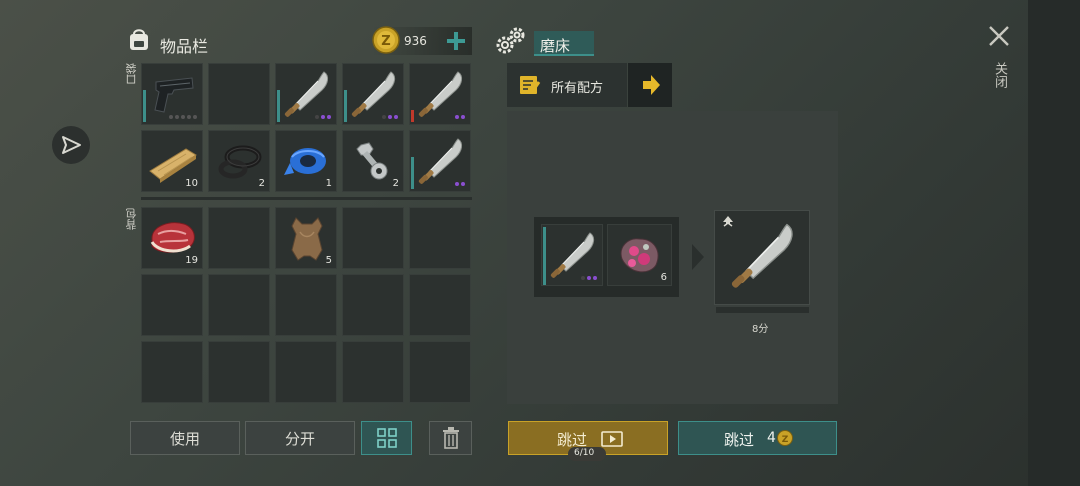 Image resolution: width=1080 pixels, height=486 pixels. What do you see at coordinates (577, 88) in the screenshot?
I see `recipes-label: 所有配方` at bounding box center [577, 88].